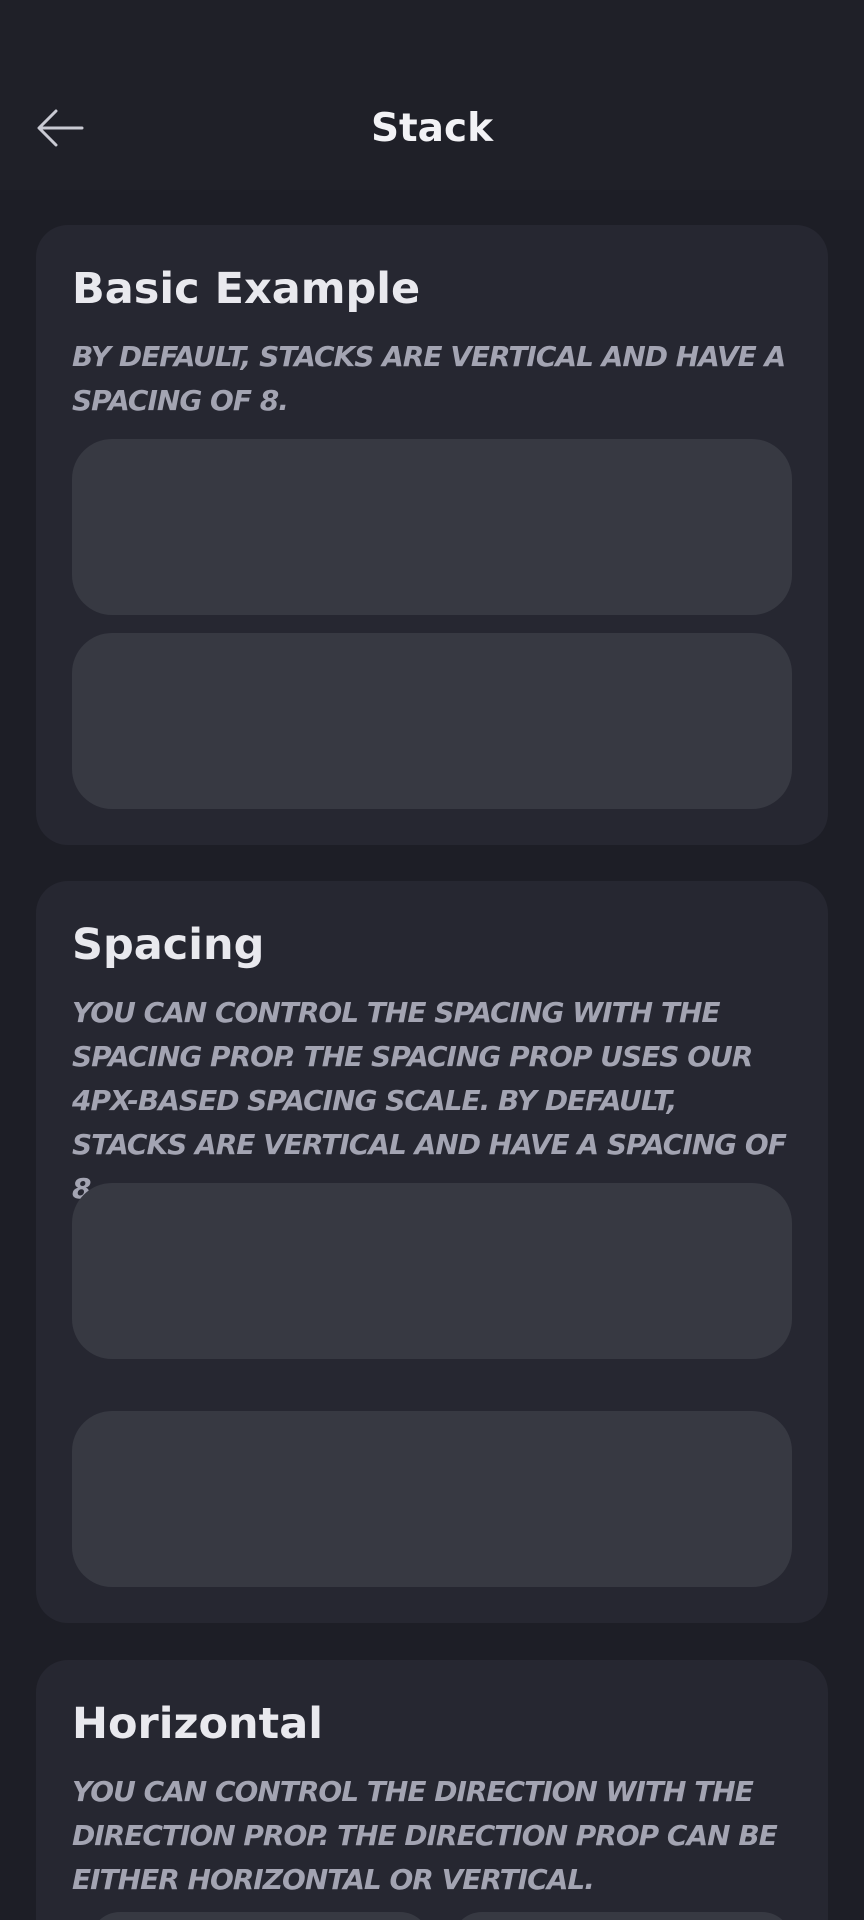 Image resolution: width=864 pixels, height=1920 pixels. Describe the element at coordinates (246, 289) in the screenshot. I see `section-title: Basic Example` at that location.